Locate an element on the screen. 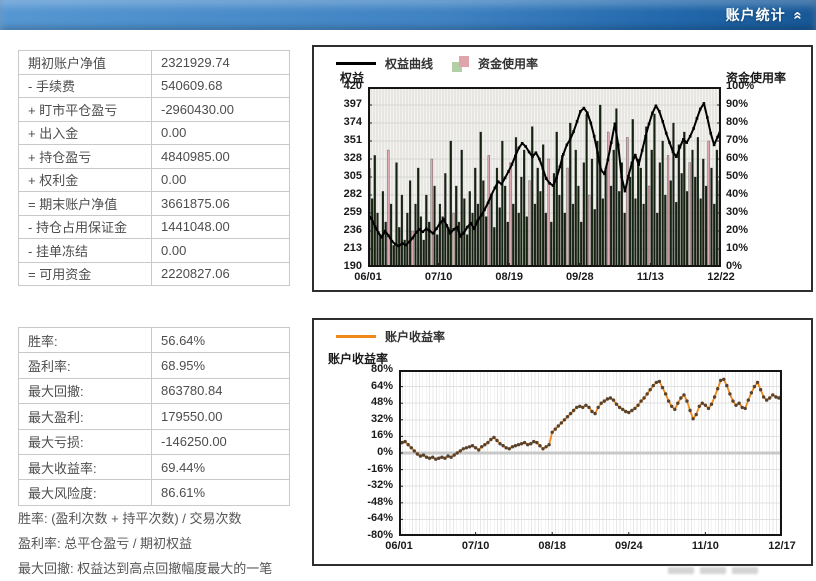 This screenshot has width=816, height=581. row-value: 2220827.06 is located at coordinates (195, 274).